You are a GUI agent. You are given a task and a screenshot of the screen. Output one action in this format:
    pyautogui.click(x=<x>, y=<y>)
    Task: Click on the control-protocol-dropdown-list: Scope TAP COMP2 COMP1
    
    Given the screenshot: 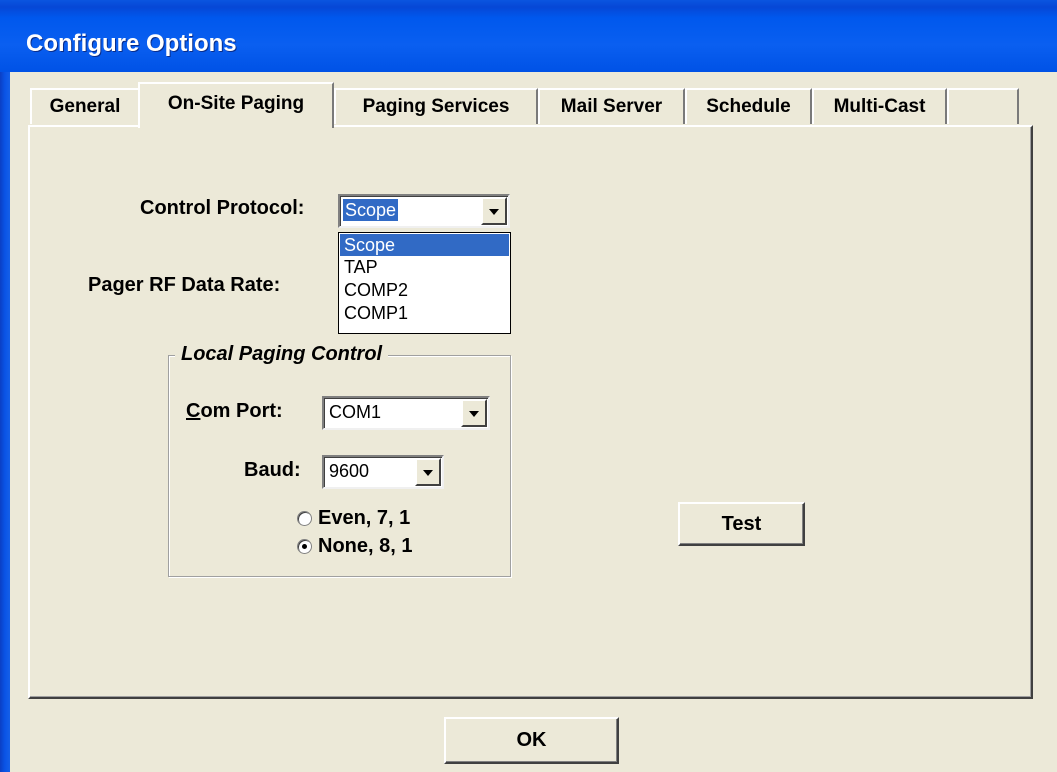 What is the action you would take?
    pyautogui.click(x=424, y=283)
    